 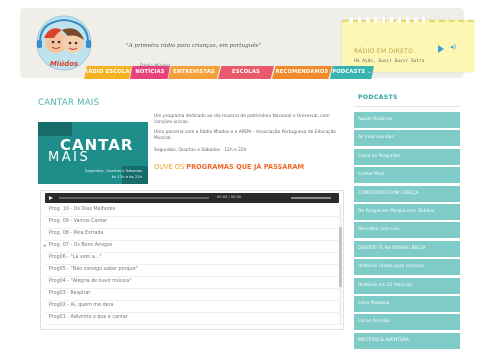 What do you see at coordinates (384, 51) in the screenshot?
I see `live-radio-title: RÁDIO EM DIRETO` at bounding box center [384, 51].